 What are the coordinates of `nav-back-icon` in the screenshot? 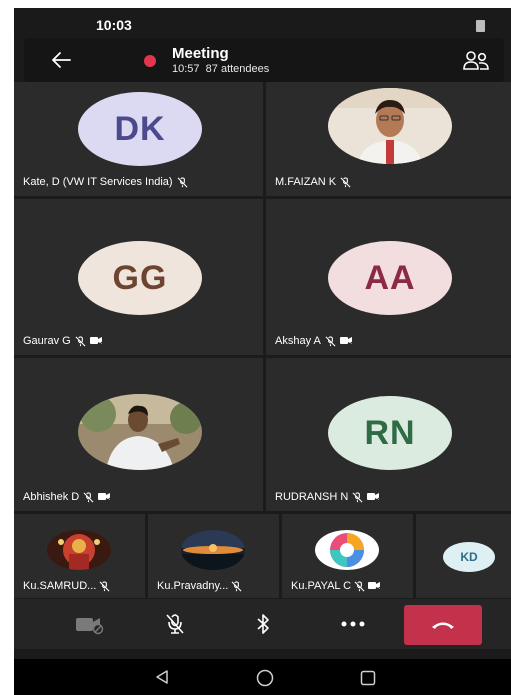 It's located at (162, 677).